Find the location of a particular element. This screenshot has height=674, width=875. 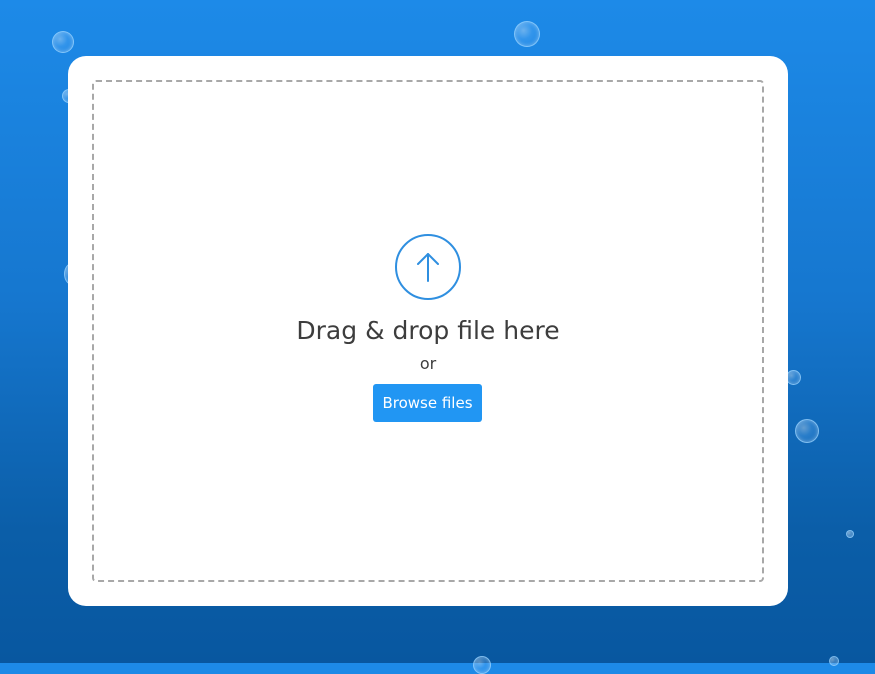

dropzone-or-text: or is located at coordinates (428, 363).